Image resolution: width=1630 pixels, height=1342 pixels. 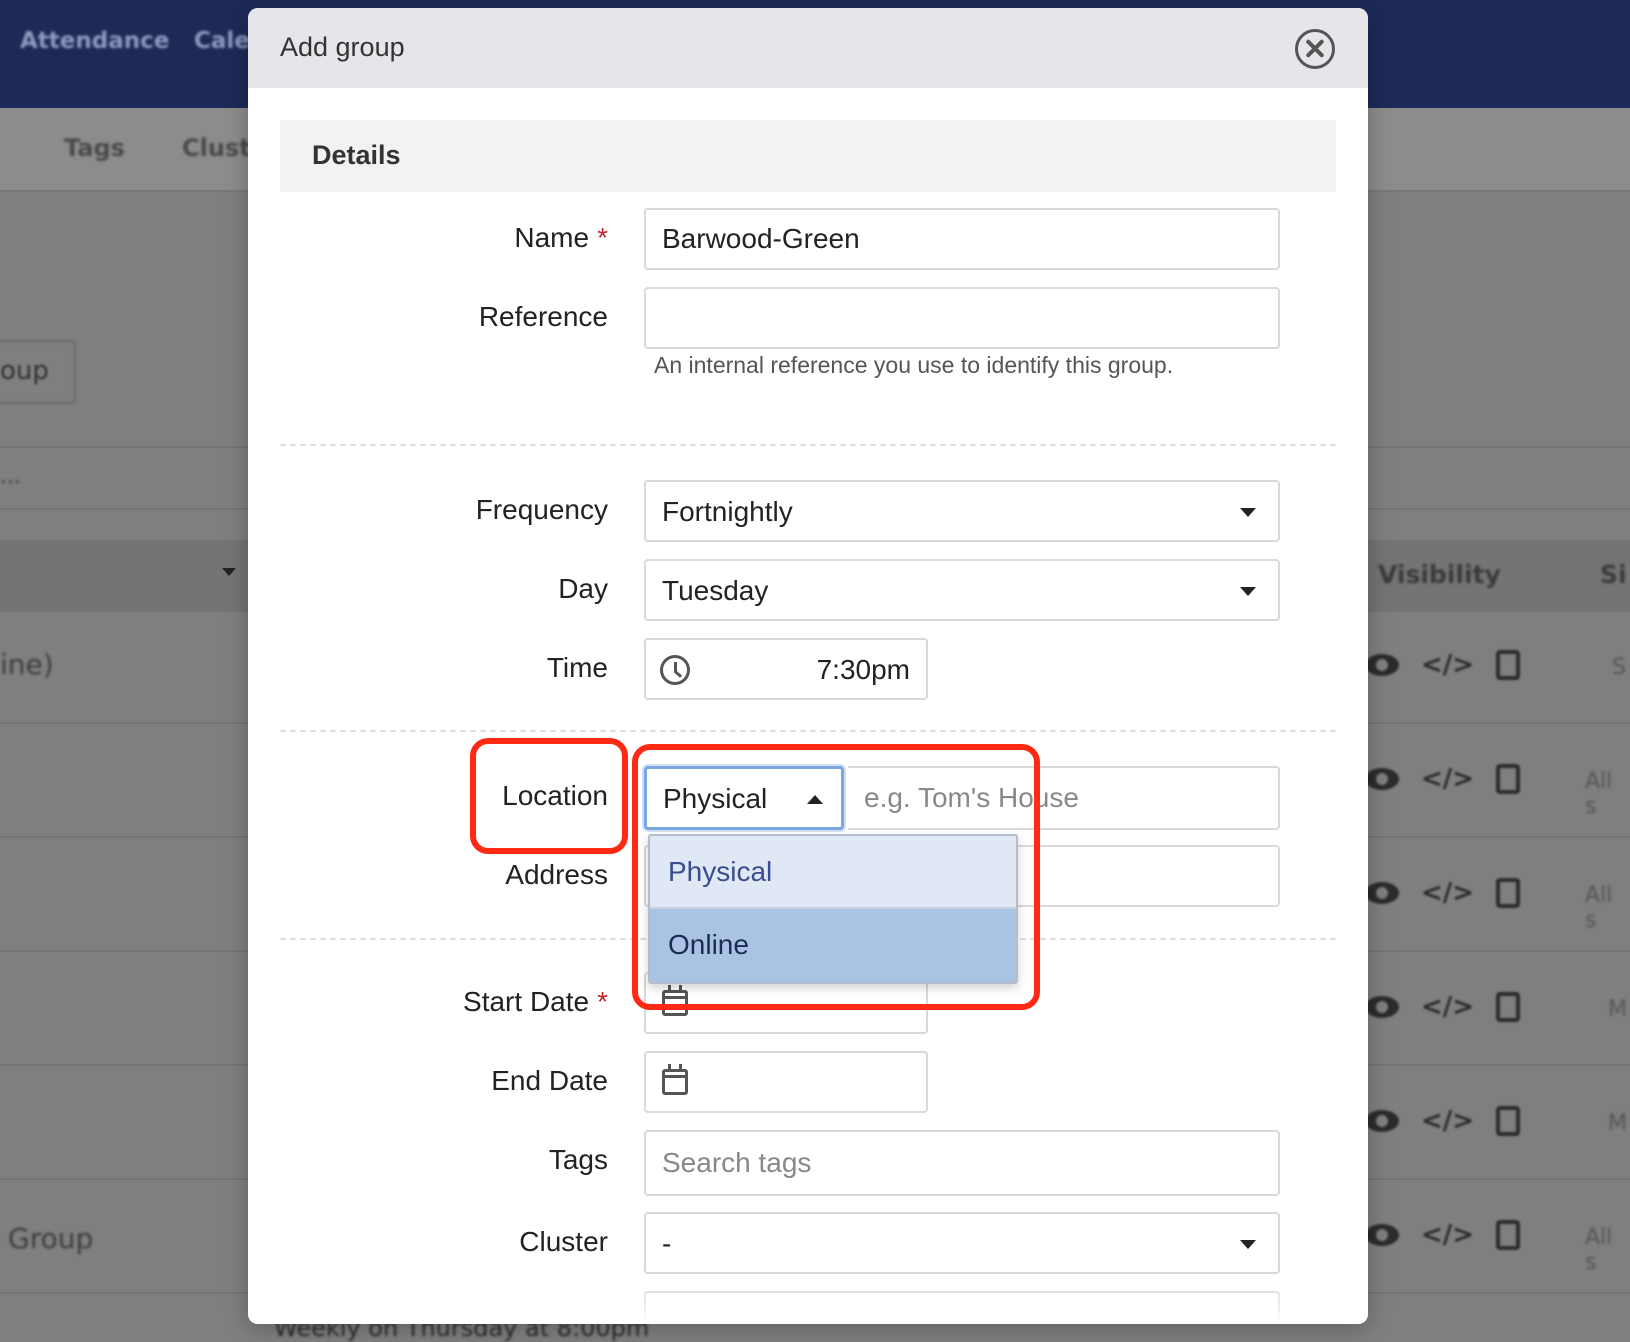 I want to click on add-group-background-button: oup, so click(x=38, y=372).